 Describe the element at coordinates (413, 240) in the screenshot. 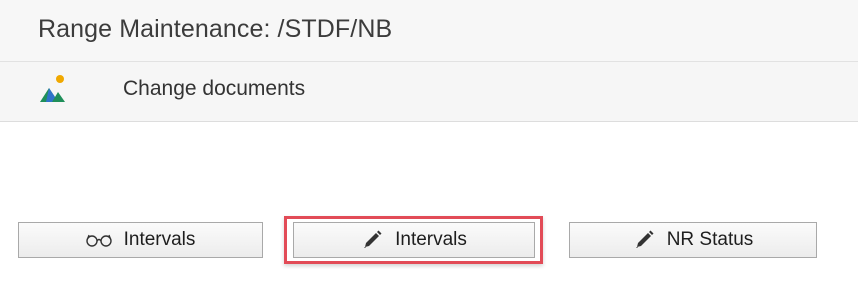

I see `highlight-box` at that location.